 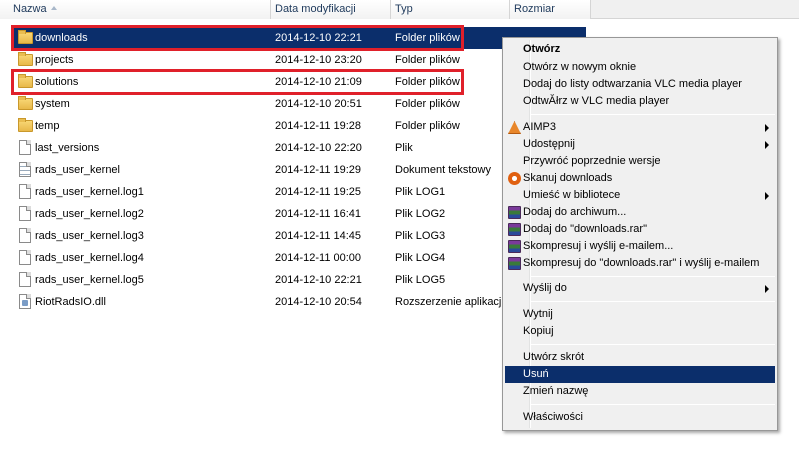 I want to click on text-file-icon, so click(x=26, y=170).